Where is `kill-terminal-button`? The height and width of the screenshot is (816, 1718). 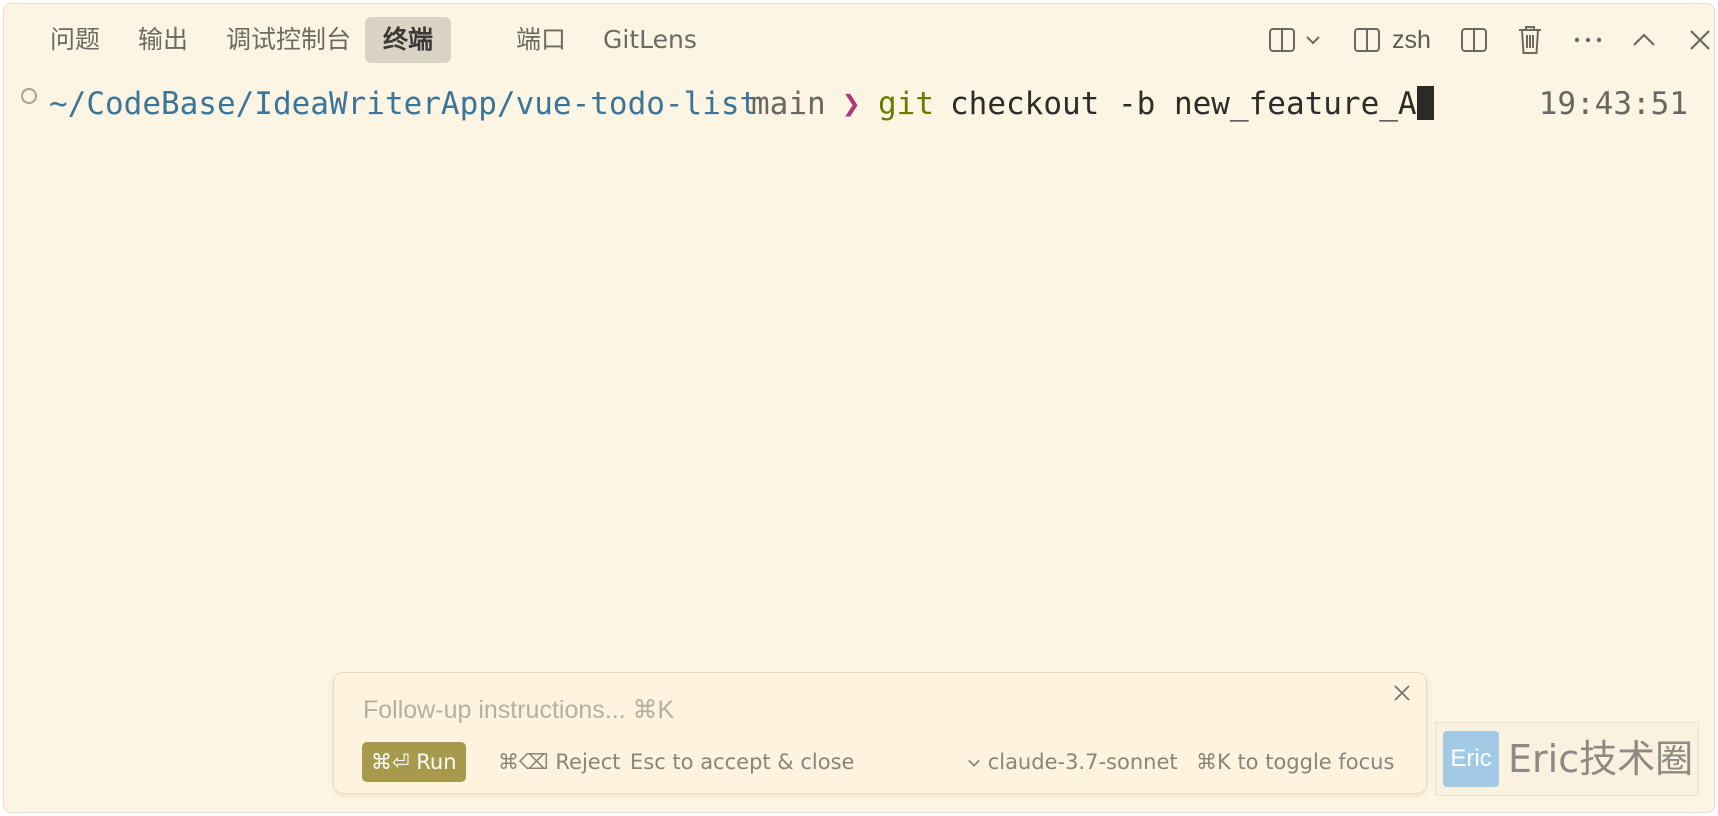 kill-terminal-button is located at coordinates (1530, 40).